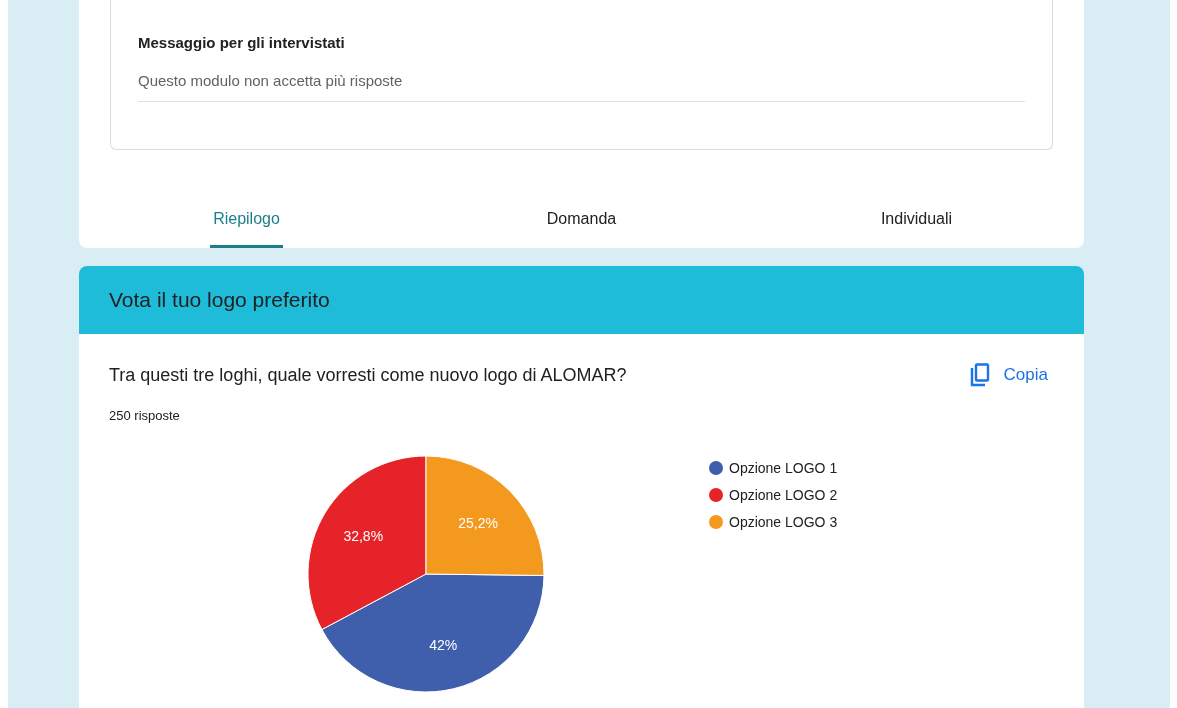 The image size is (1177, 708). What do you see at coordinates (478, 522) in the screenshot?
I see `slice-label: 25,2%` at bounding box center [478, 522].